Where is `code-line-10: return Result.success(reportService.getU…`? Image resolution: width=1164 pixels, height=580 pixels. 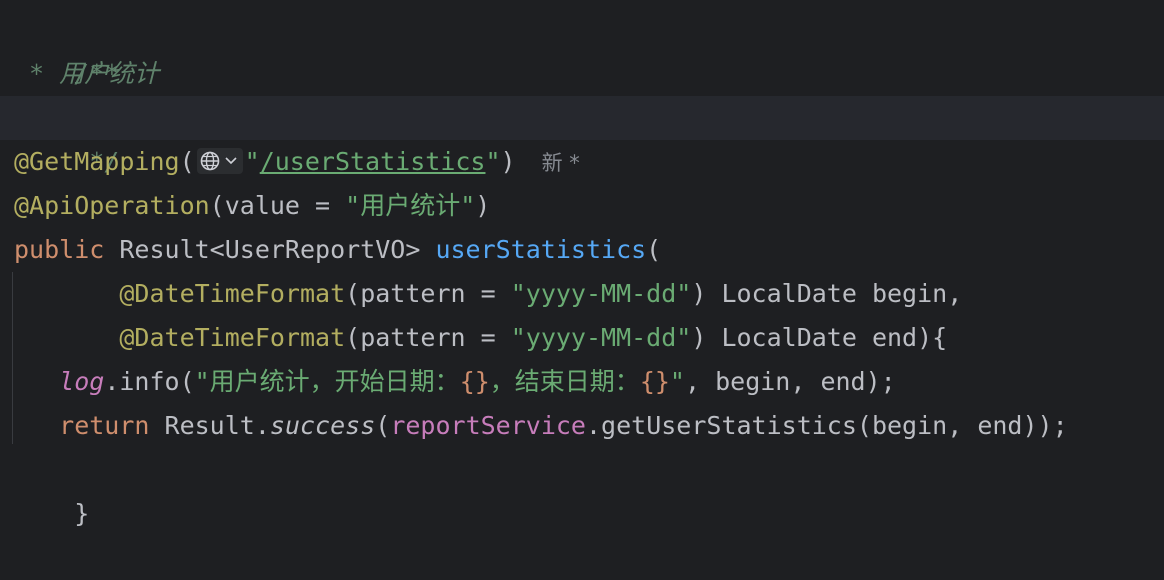
code-line-10: return Result.success(reportService.getU… is located at coordinates (582, 426).